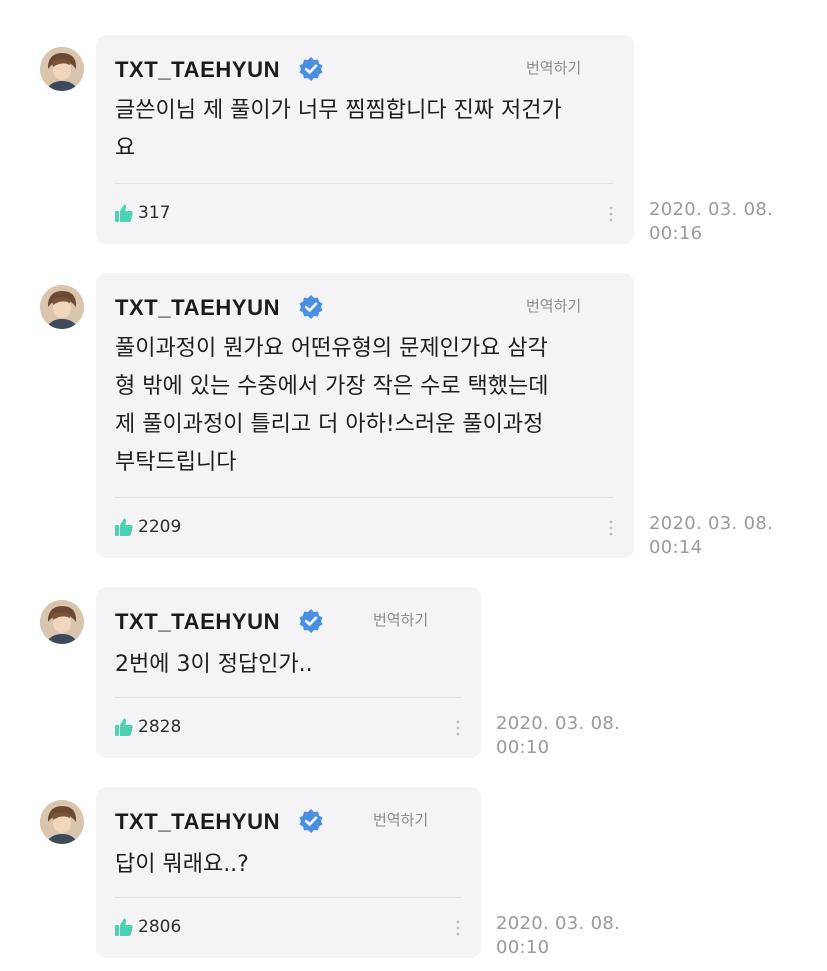 The width and height of the screenshot is (827, 971). I want to click on comment-text-line: 형 밖에 있는 수중에서 가장 작은 수로 택했는데, so click(332, 386).